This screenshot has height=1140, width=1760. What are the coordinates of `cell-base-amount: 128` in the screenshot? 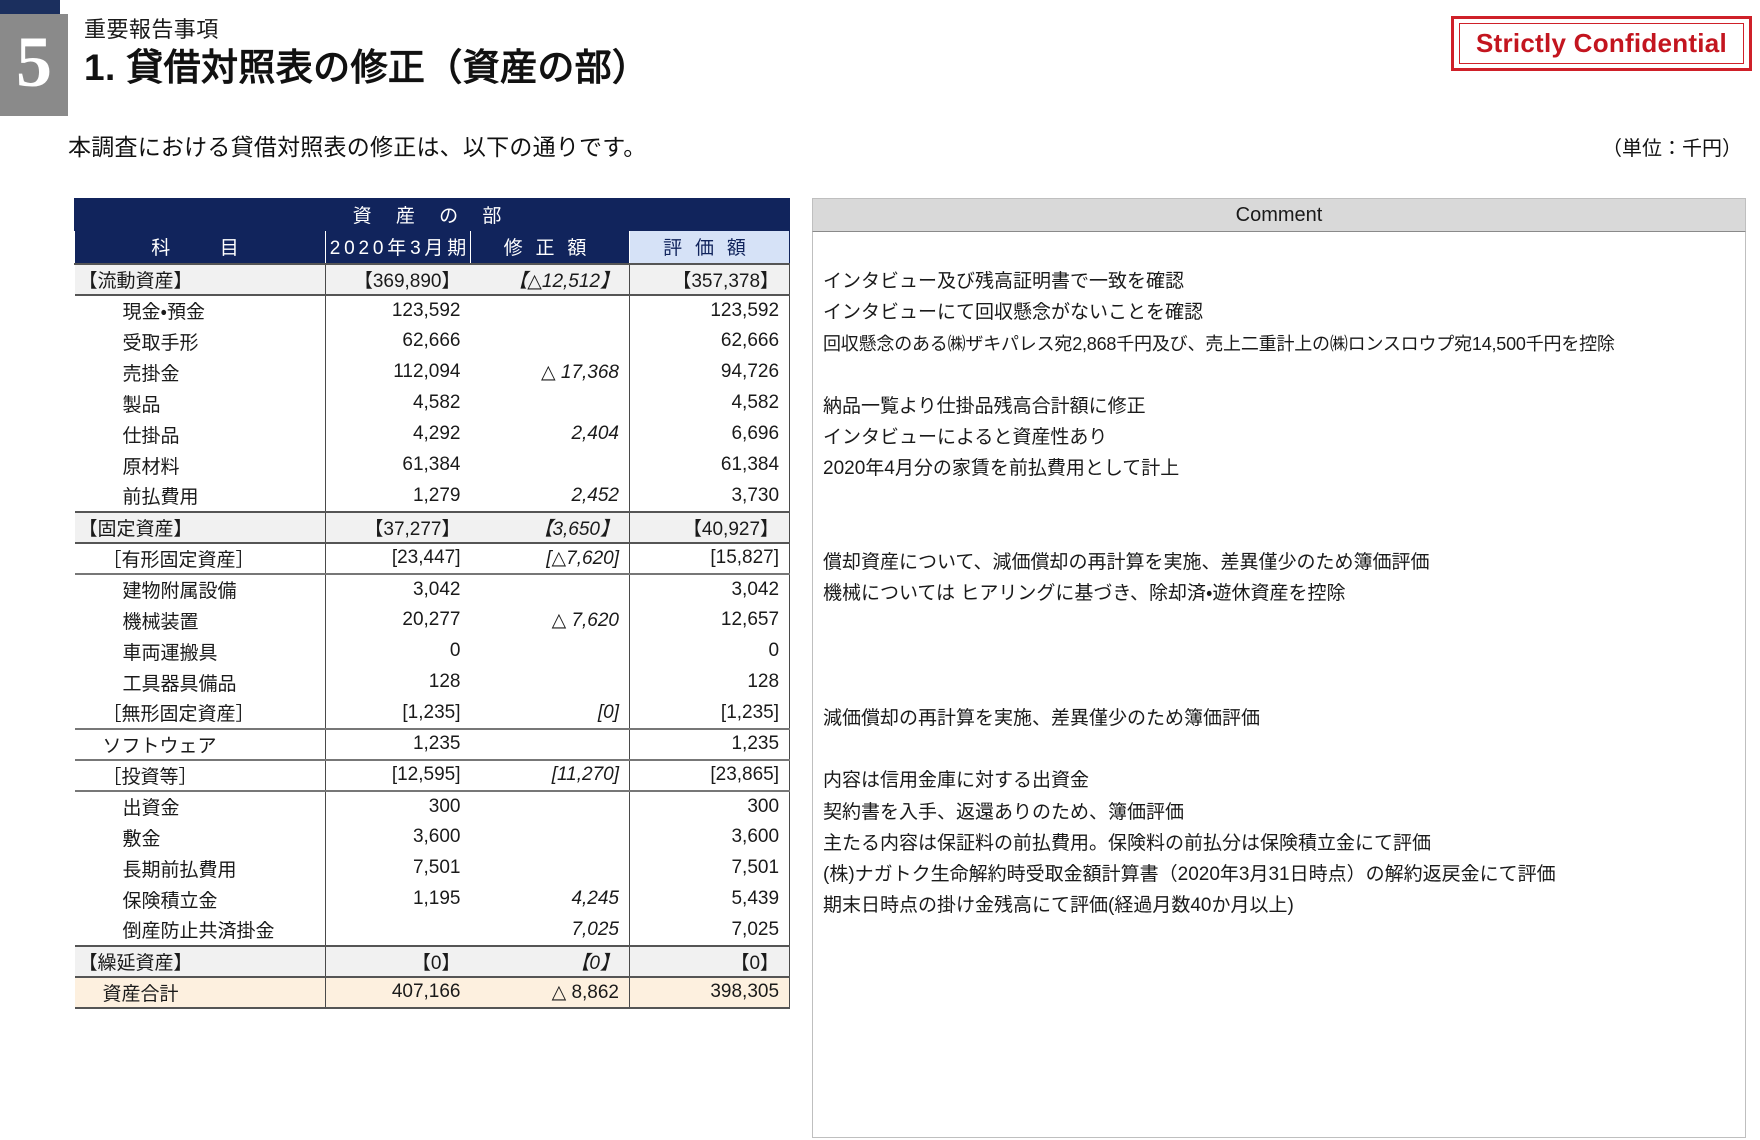 It's located at (444, 681).